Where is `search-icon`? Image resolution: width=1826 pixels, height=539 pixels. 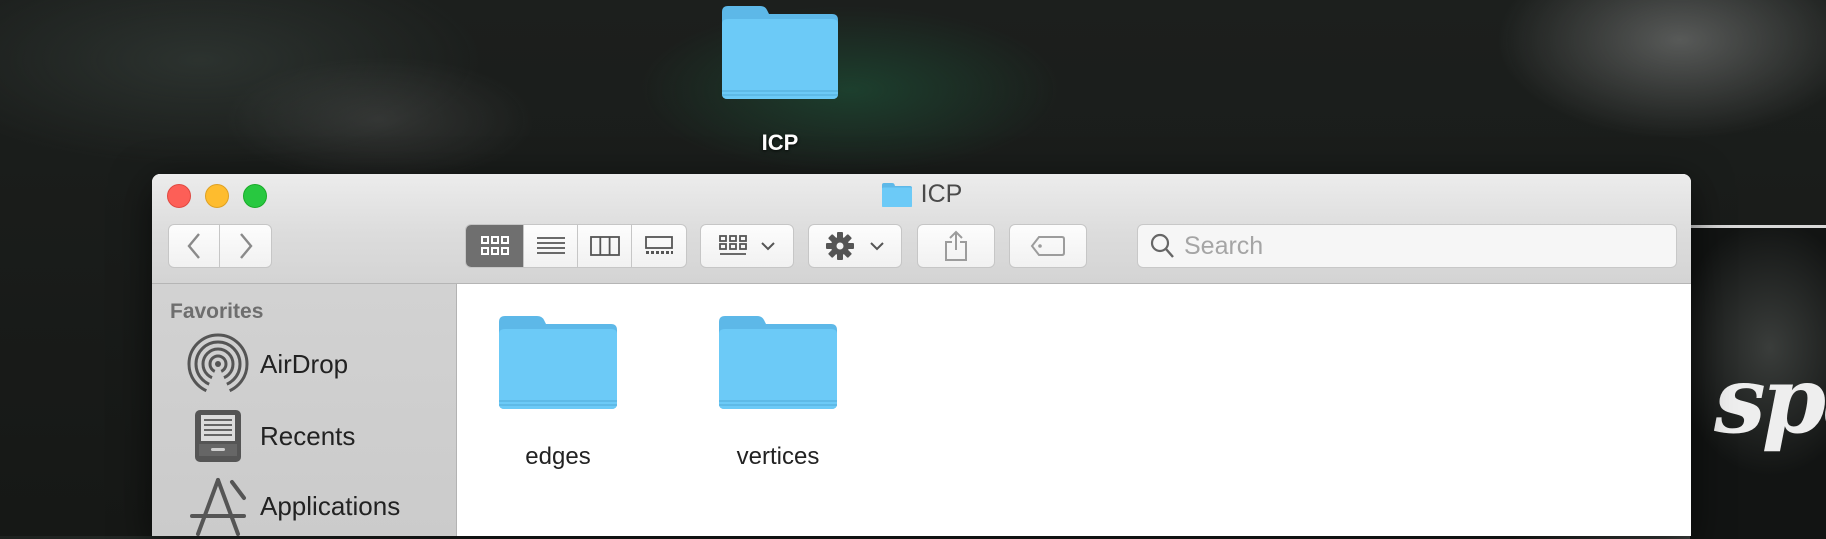 search-icon is located at coordinates (1162, 245).